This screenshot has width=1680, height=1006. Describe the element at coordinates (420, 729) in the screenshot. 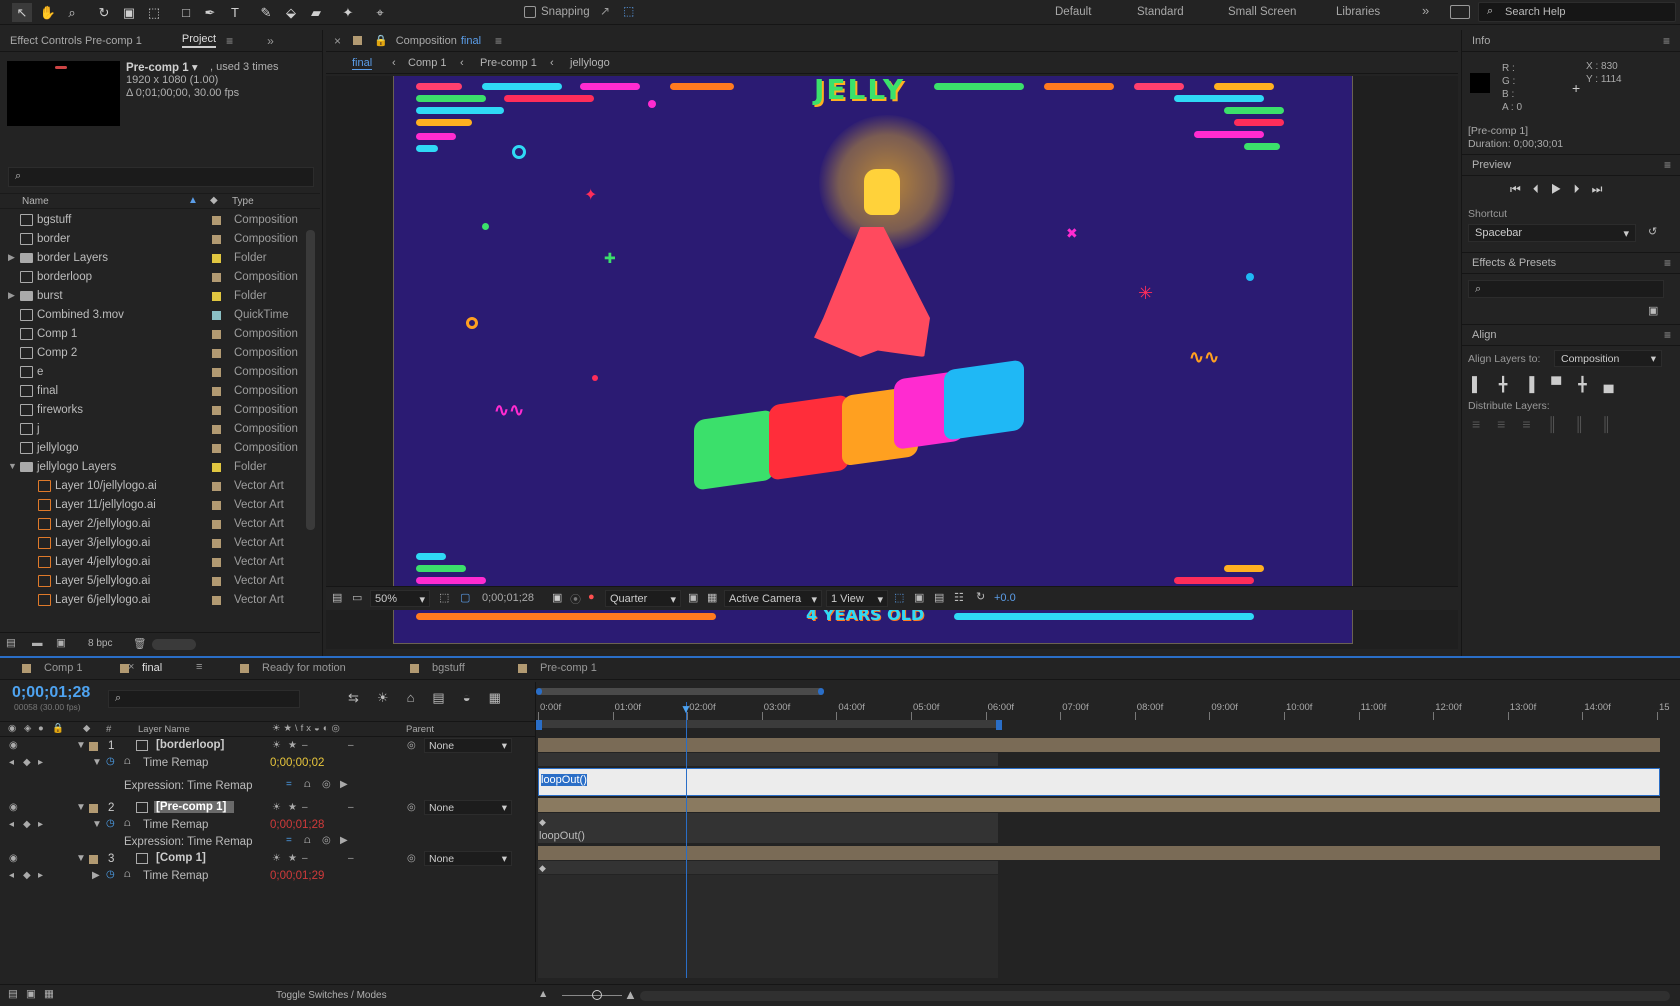

I see `column-parent: Parent` at that location.